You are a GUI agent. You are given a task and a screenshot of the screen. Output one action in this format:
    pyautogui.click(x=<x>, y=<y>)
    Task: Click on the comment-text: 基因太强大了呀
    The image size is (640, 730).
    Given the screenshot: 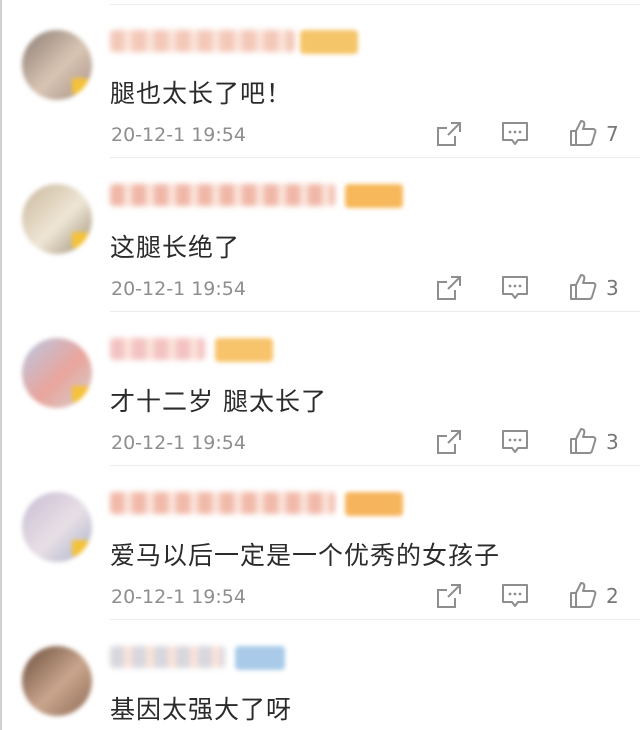 What is the action you would take?
    pyautogui.click(x=201, y=709)
    